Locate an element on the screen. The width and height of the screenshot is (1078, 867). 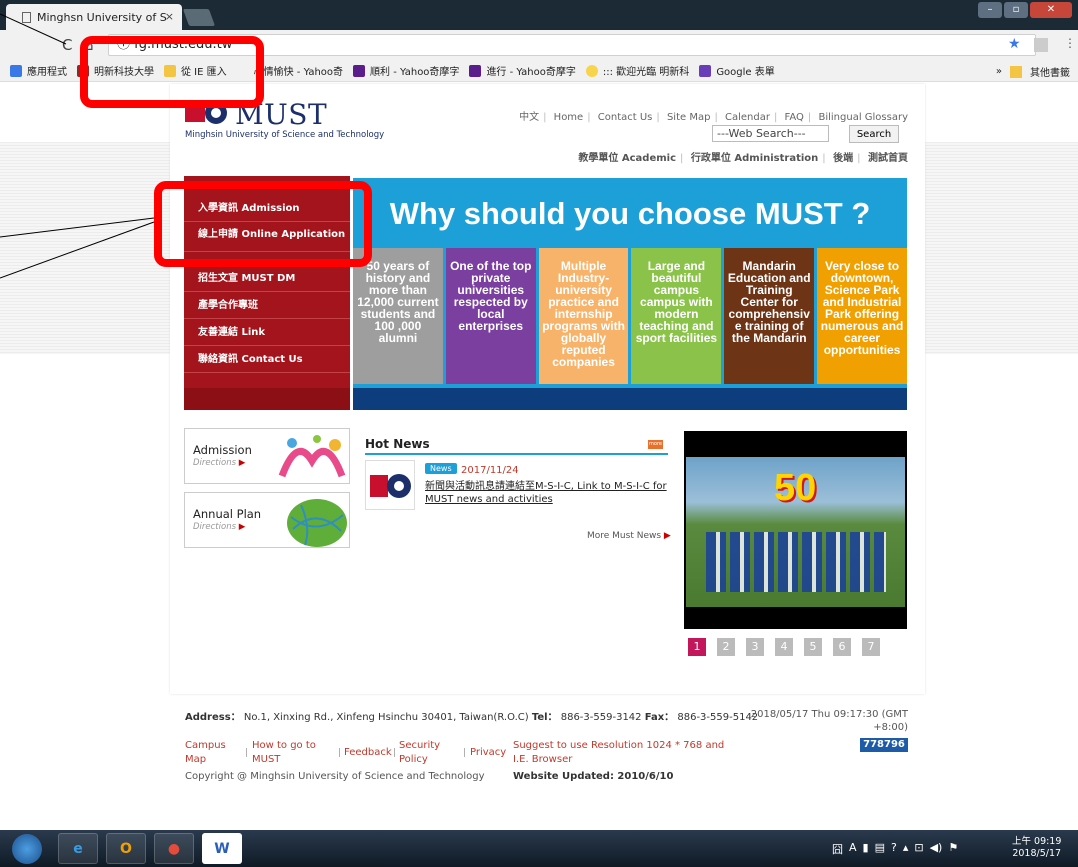
search-row: Search is located at coordinates (805, 134).